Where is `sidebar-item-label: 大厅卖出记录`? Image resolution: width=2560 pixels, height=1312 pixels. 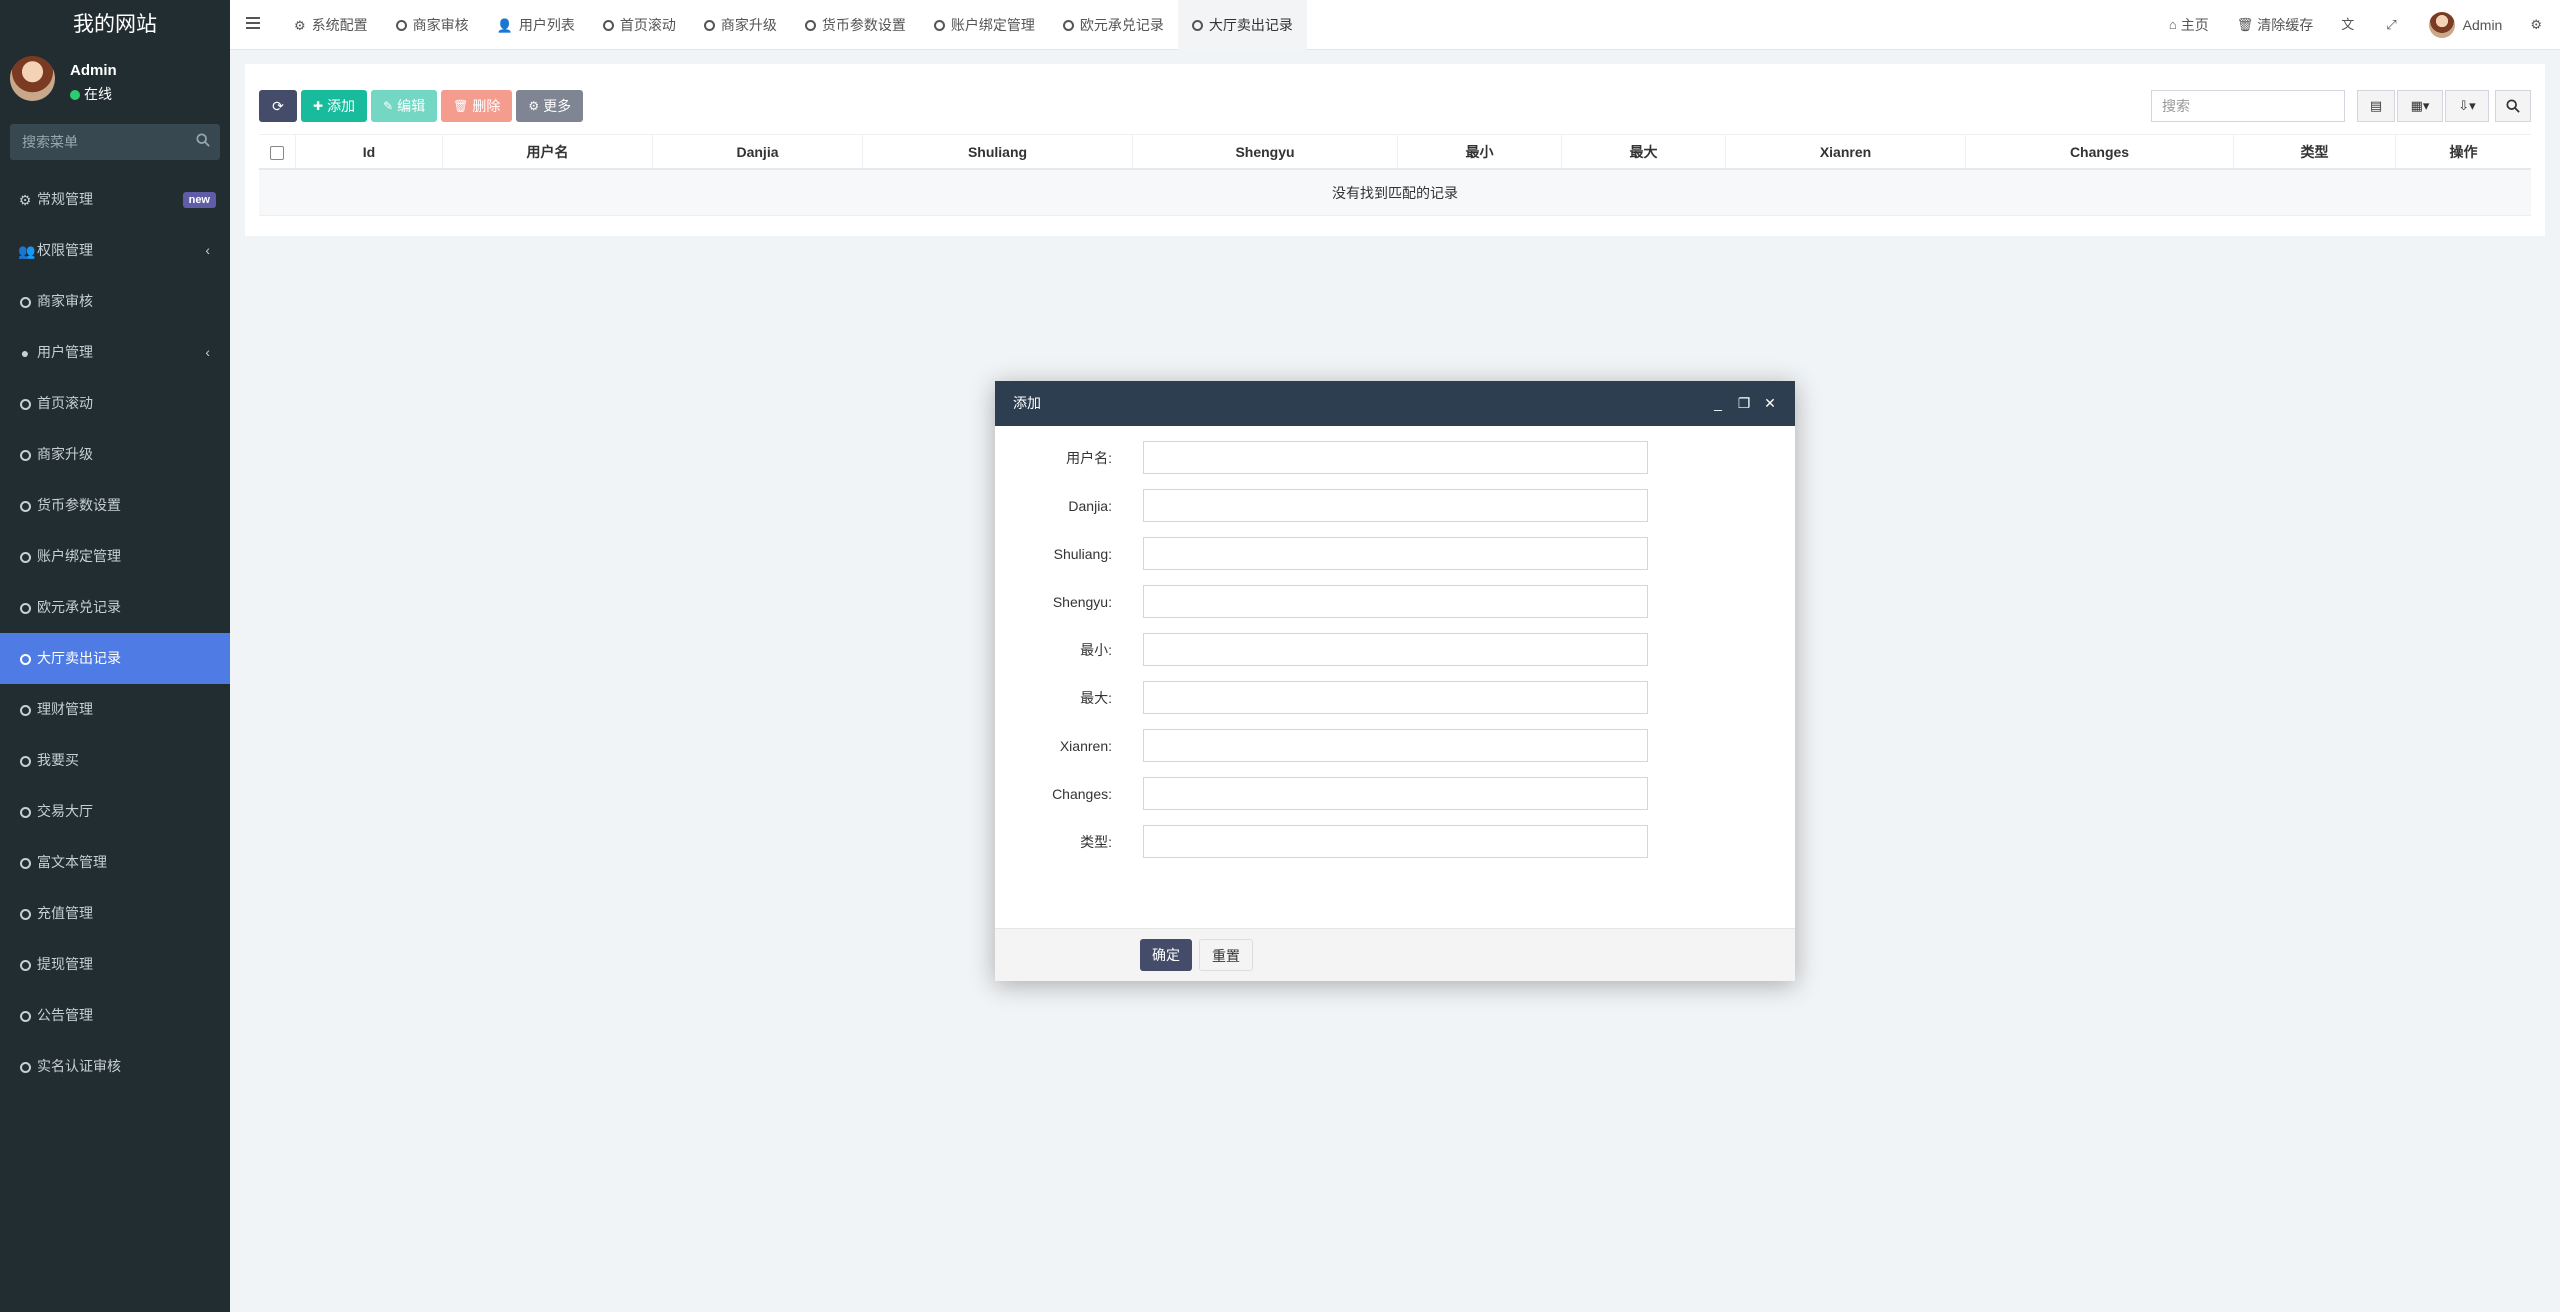
sidebar-item-label: 大厅卖出记录 is located at coordinates (79, 658).